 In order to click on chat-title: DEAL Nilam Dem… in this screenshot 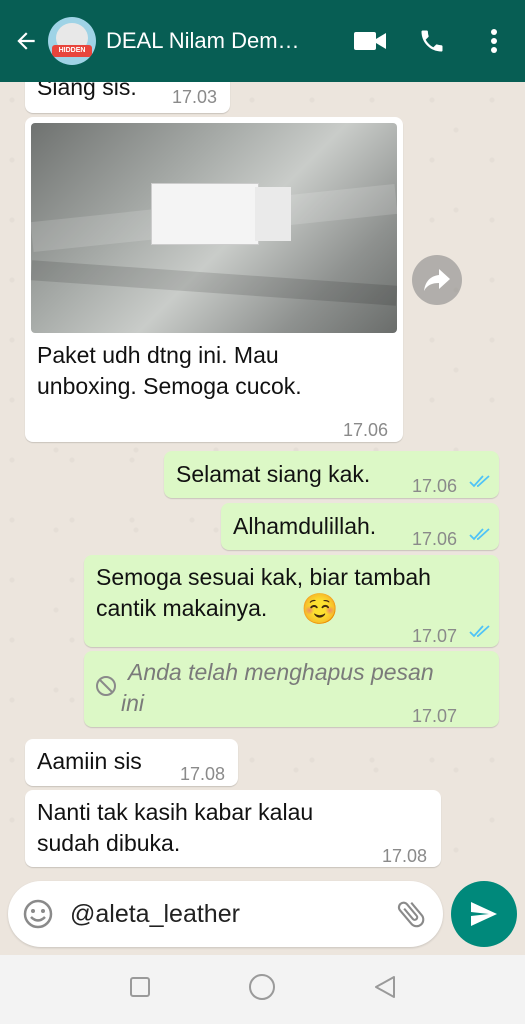, I will do `click(218, 41)`.